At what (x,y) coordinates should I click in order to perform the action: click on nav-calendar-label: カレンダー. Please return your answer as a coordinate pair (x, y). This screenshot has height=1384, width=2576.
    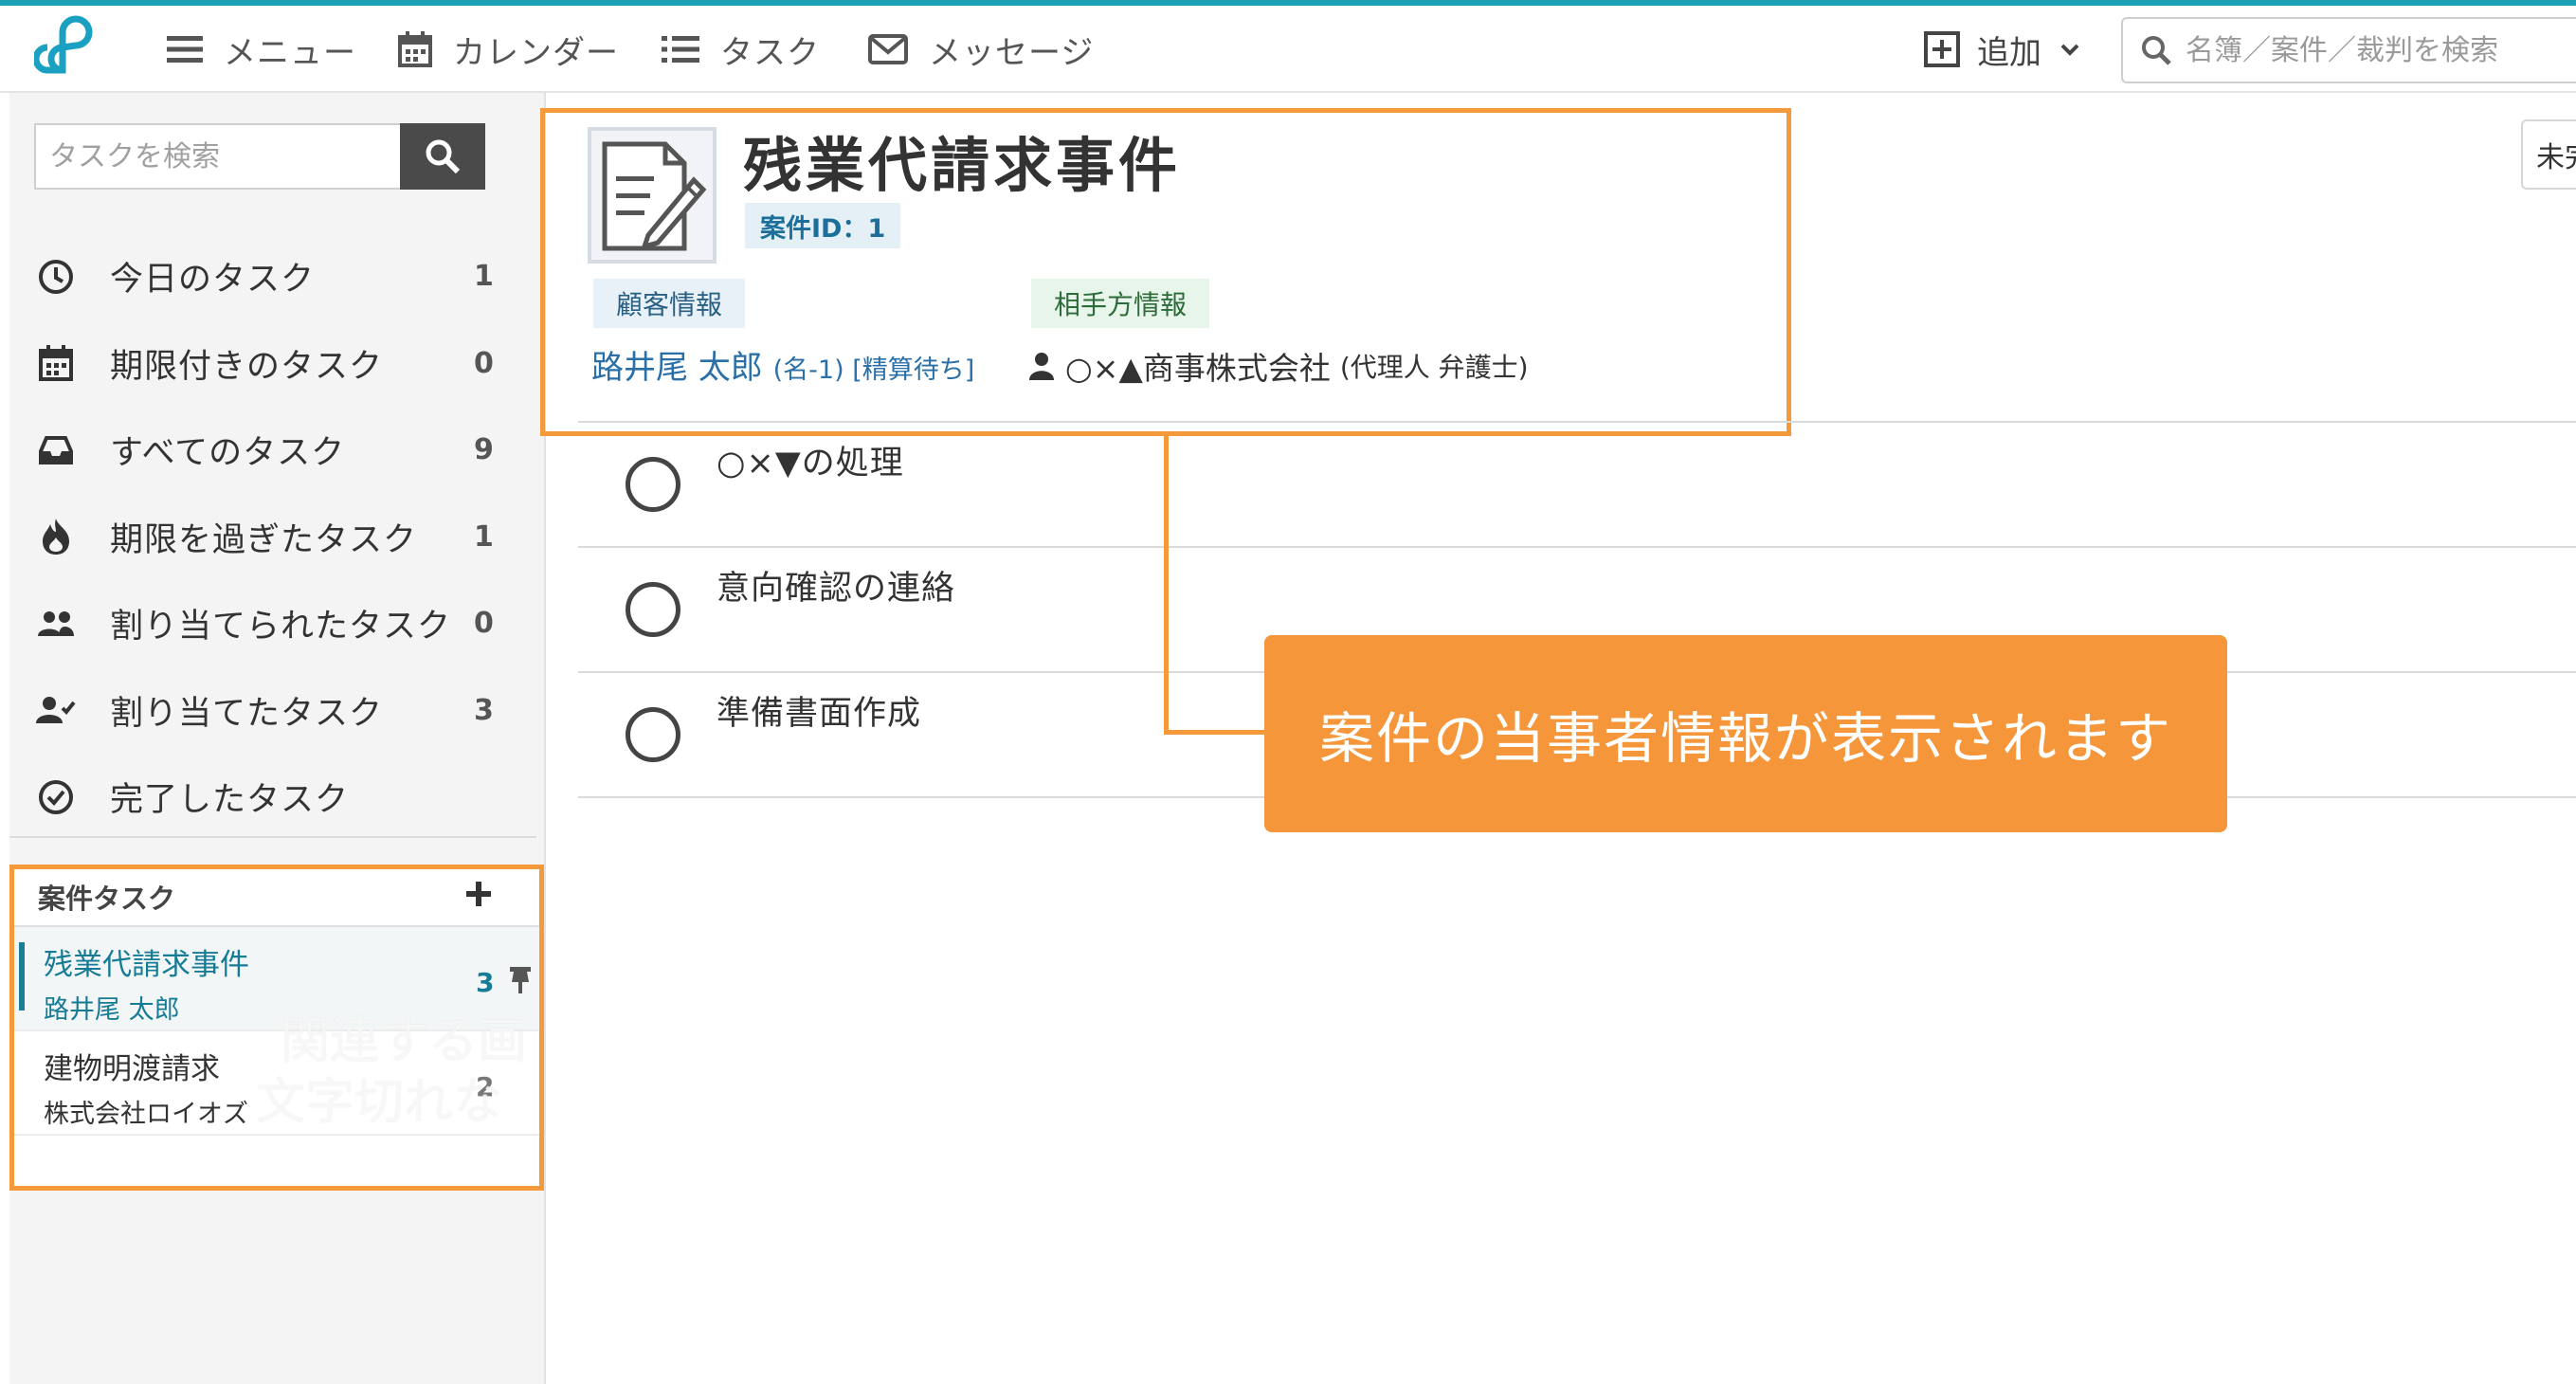
    Looking at the image, I should click on (536, 52).